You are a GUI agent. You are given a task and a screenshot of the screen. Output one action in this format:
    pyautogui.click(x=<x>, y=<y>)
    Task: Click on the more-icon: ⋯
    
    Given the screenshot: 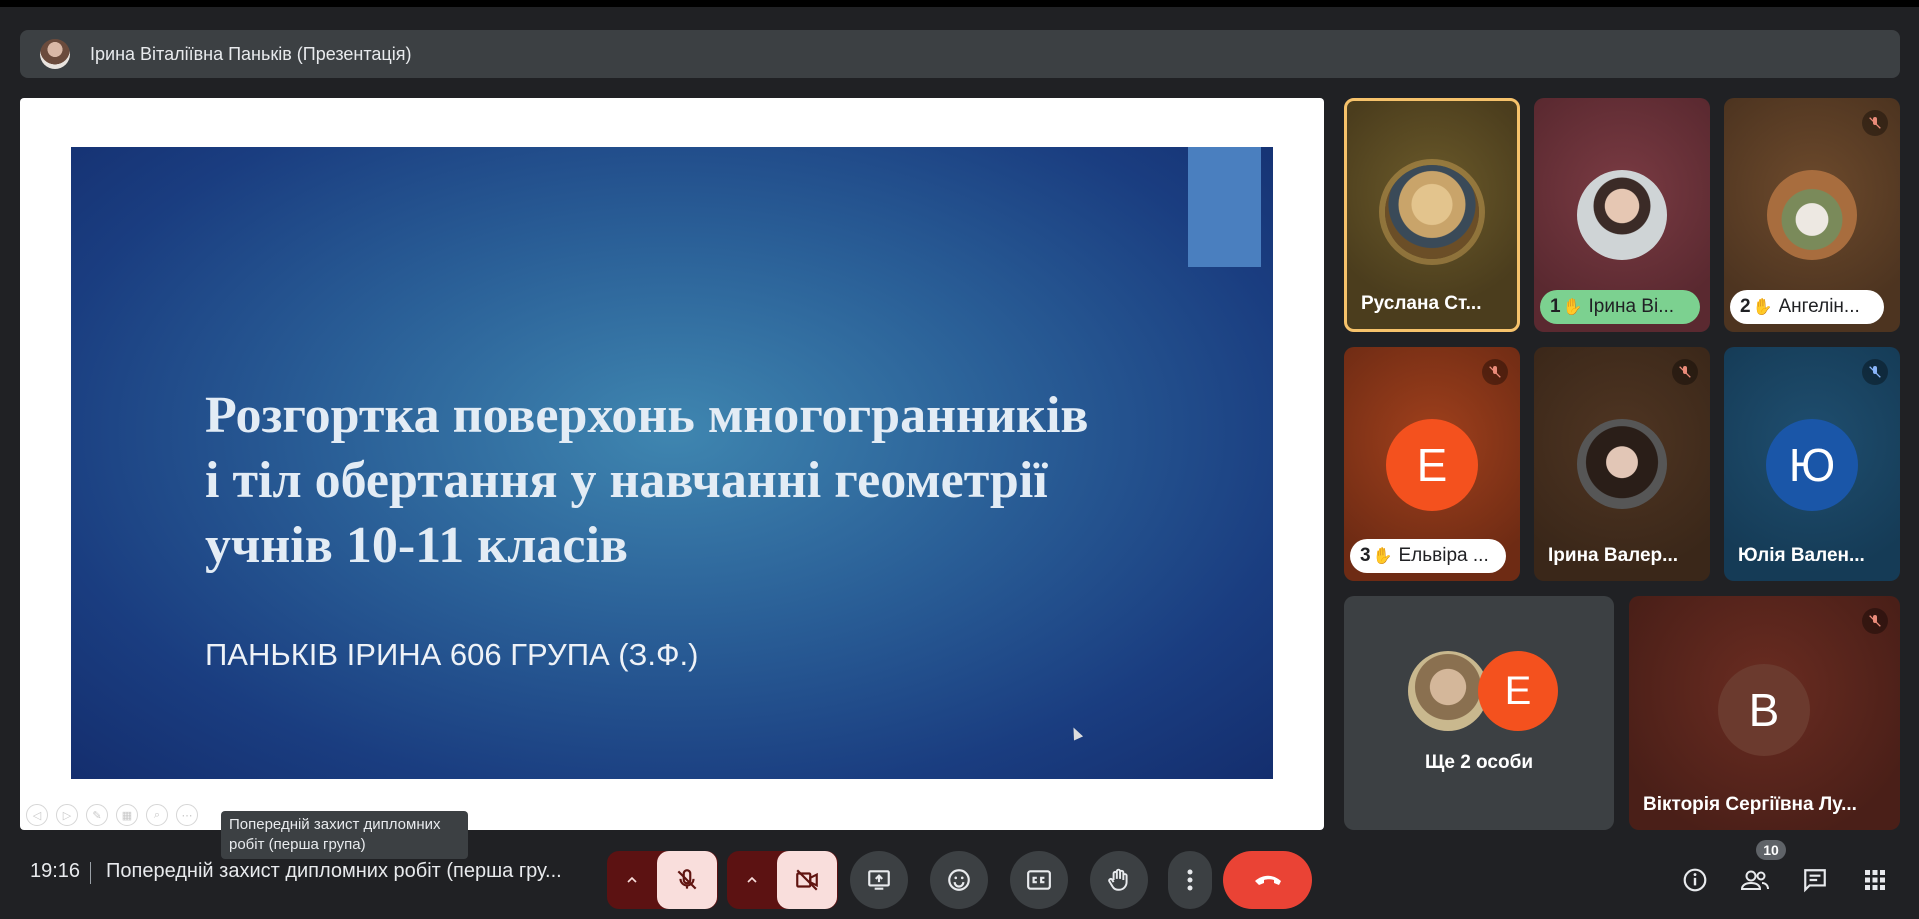 What is the action you would take?
    pyautogui.click(x=187, y=815)
    